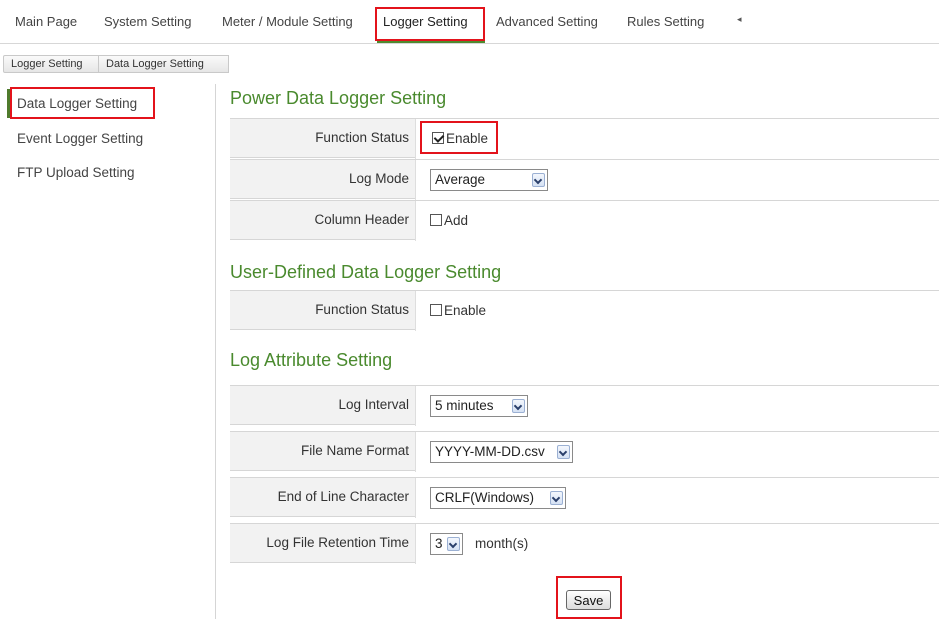 The height and width of the screenshot is (619, 939). What do you see at coordinates (584, 405) in the screenshot?
I see `row-log-interval: Log Interval 5 minutes` at bounding box center [584, 405].